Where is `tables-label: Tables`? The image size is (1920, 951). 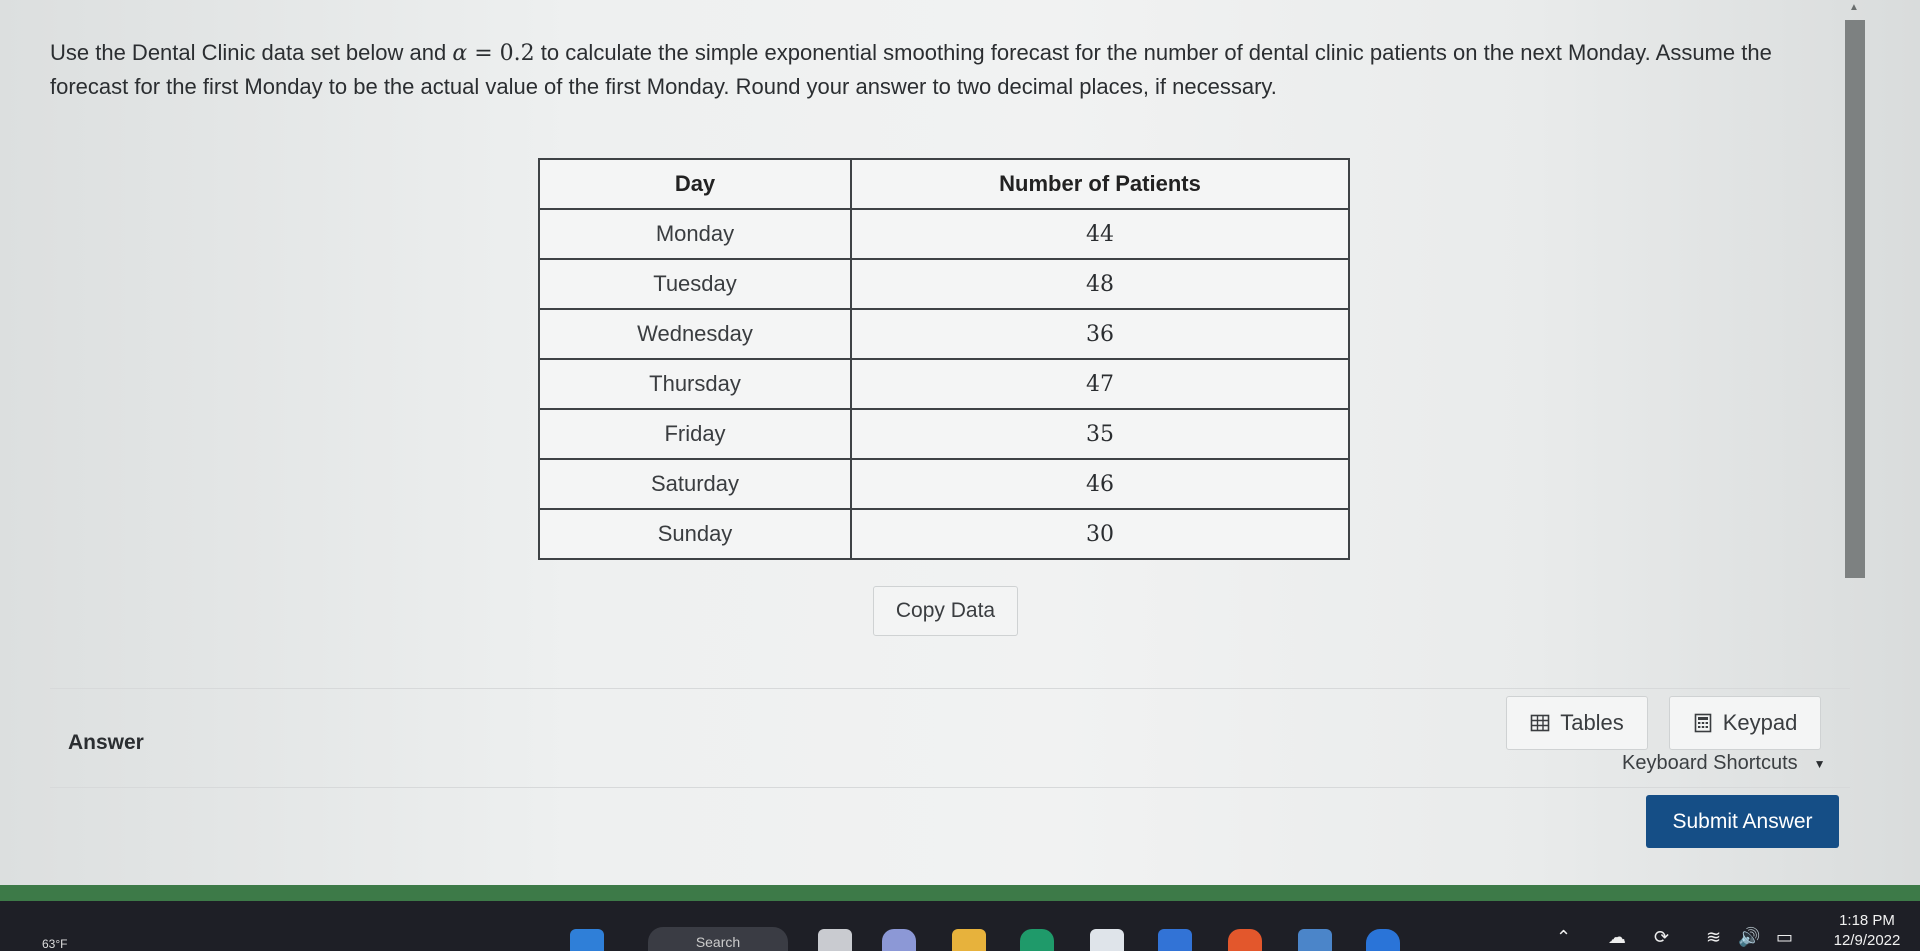 tables-label: Tables is located at coordinates (1592, 722).